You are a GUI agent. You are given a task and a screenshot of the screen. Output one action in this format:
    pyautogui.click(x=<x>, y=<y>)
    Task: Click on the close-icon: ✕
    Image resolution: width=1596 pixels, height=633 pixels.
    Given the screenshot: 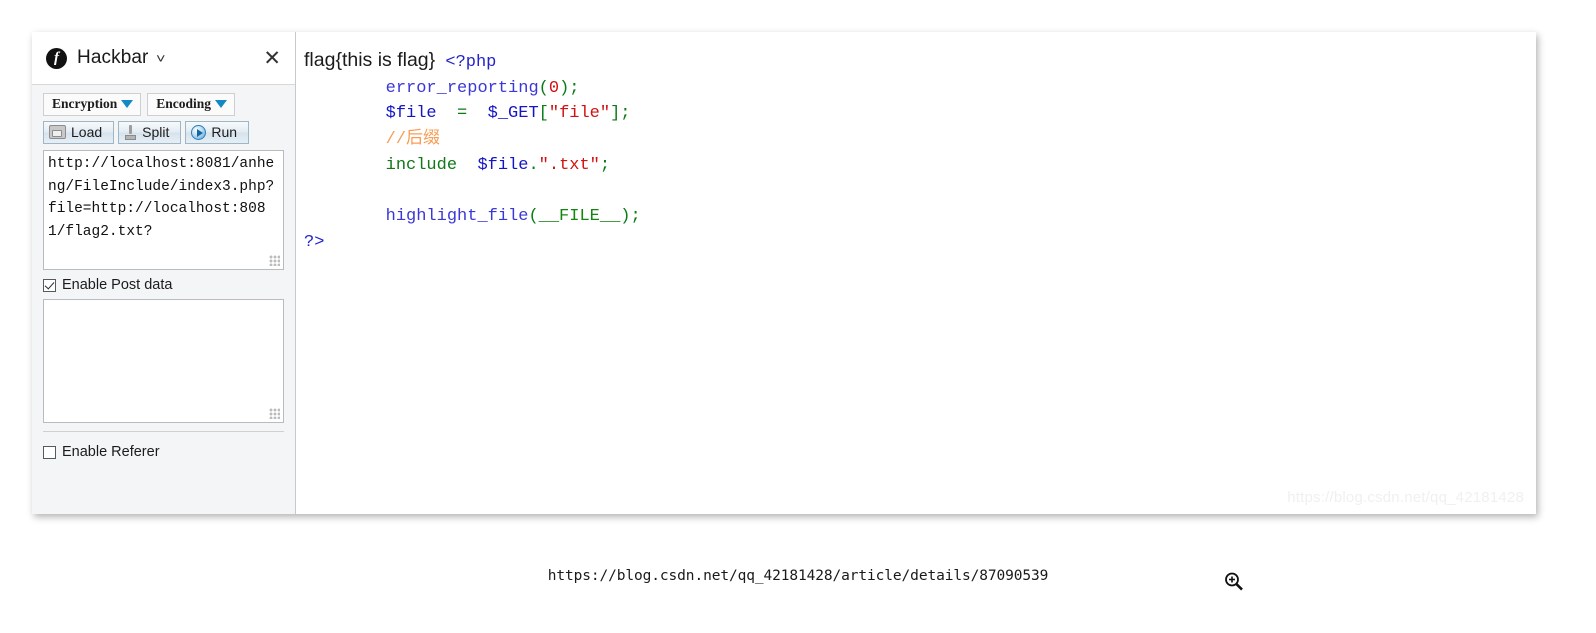 What is the action you would take?
    pyautogui.click(x=272, y=58)
    